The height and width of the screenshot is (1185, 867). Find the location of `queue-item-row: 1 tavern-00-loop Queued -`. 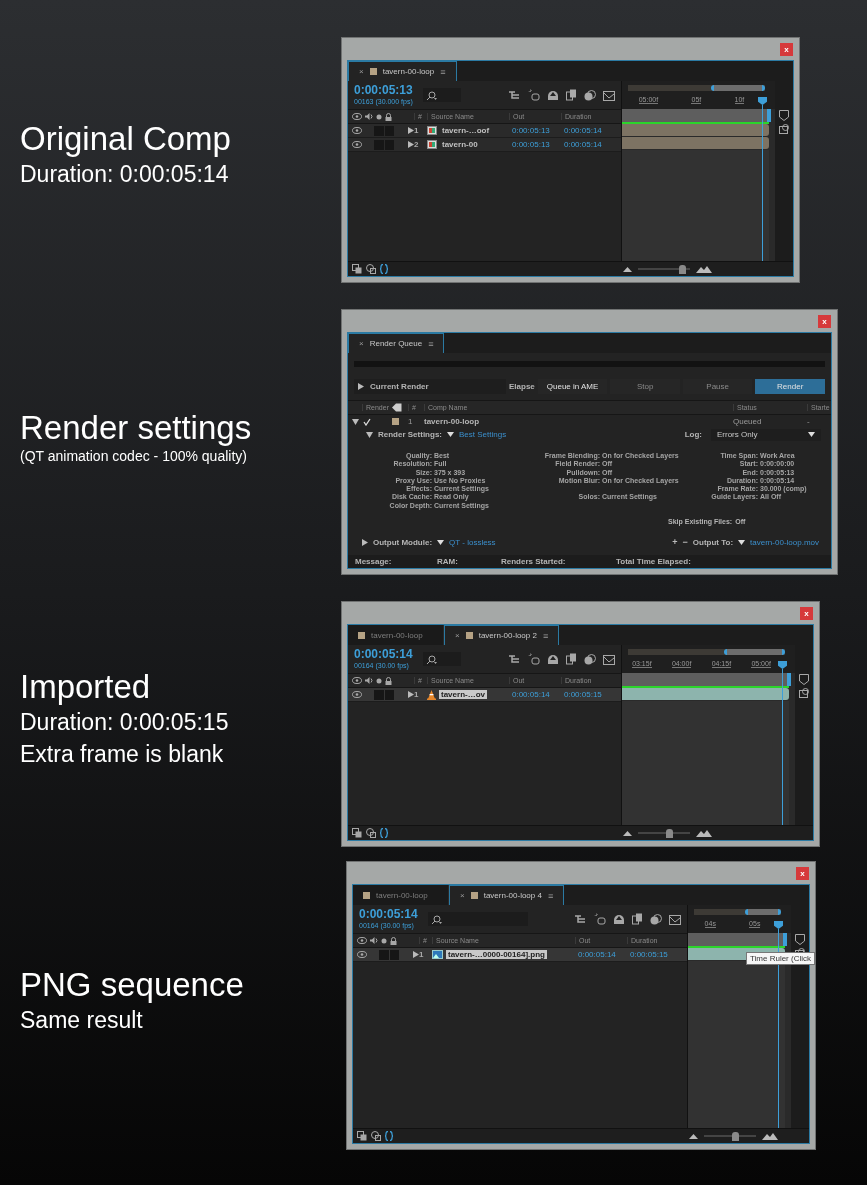

queue-item-row: 1 tavern-00-loop Queued - is located at coordinates (589, 421).